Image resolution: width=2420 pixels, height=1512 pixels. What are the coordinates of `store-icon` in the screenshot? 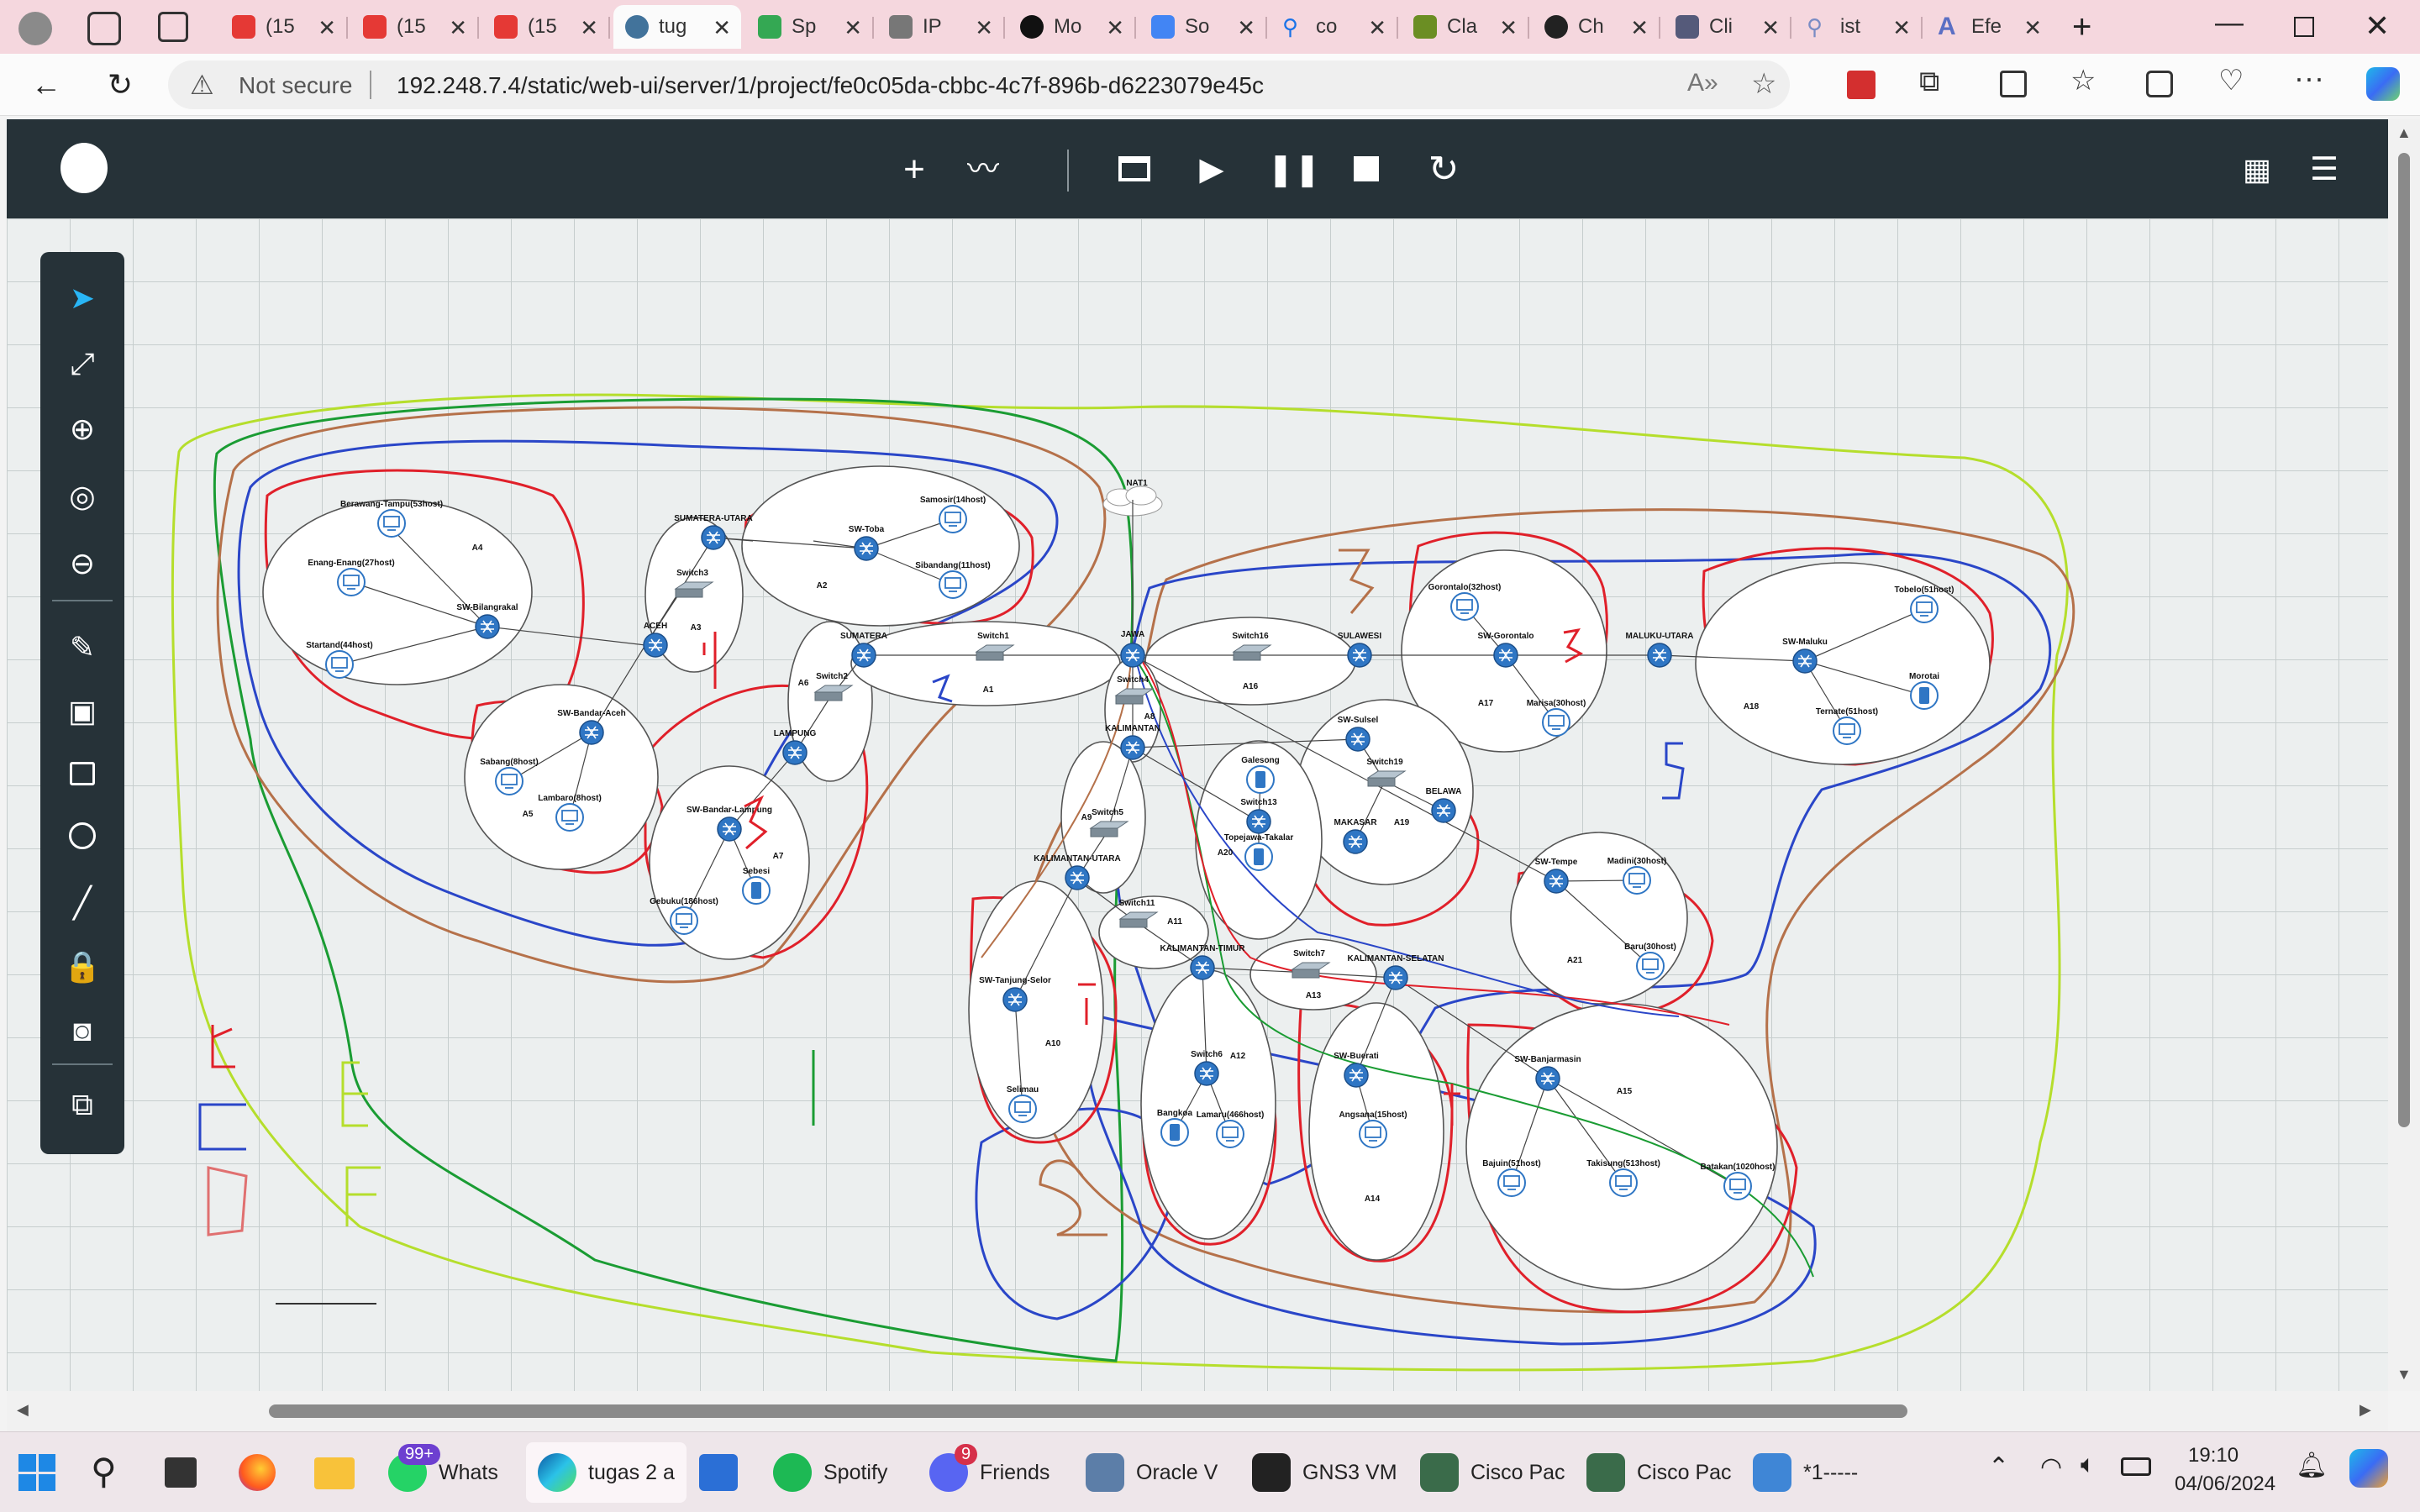 It's located at (719, 1472).